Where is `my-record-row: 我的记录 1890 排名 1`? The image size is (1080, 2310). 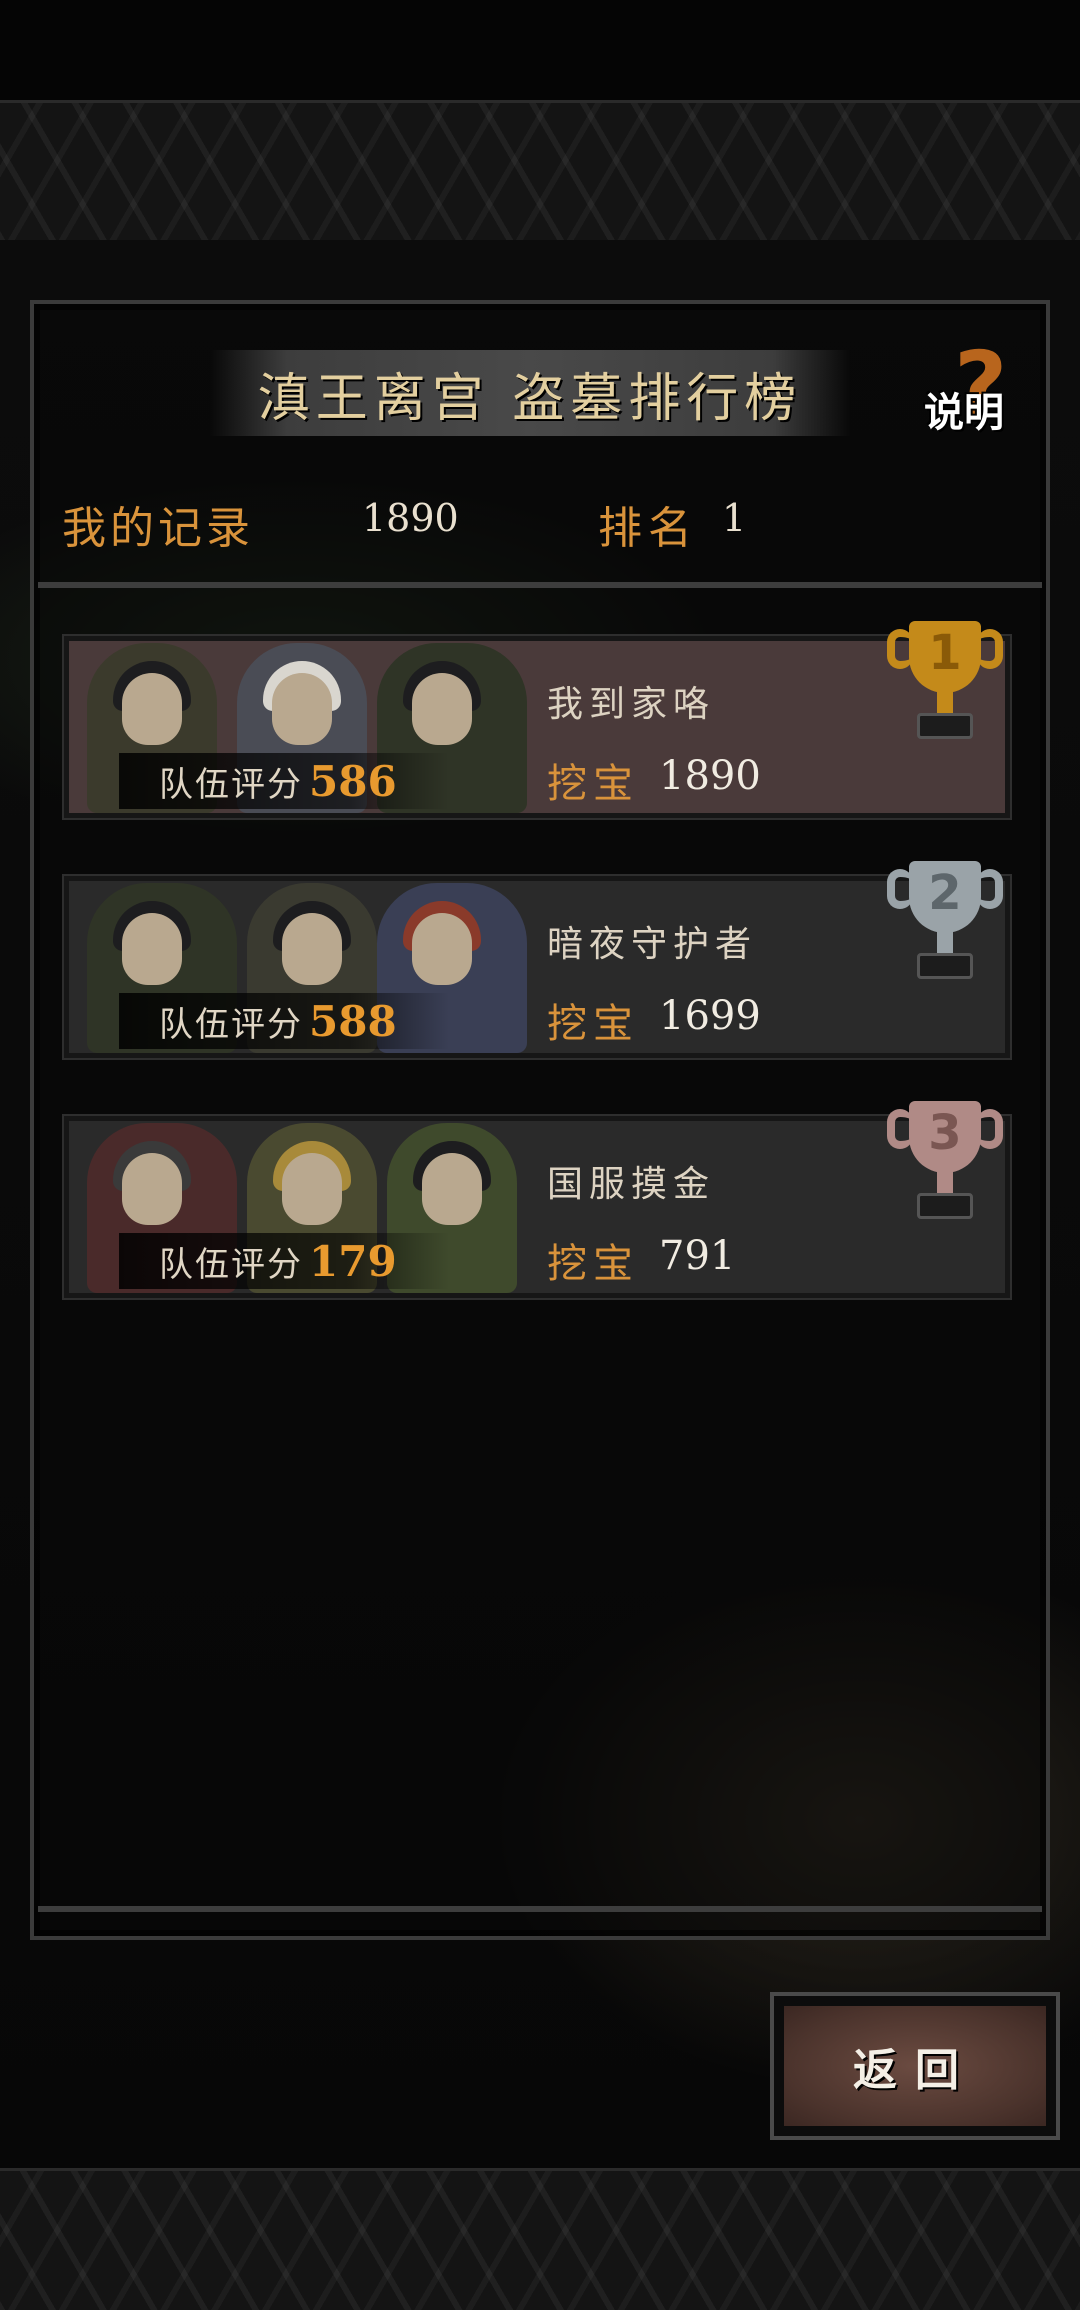 my-record-row: 我的记录 1890 排名 1 is located at coordinates (542, 527).